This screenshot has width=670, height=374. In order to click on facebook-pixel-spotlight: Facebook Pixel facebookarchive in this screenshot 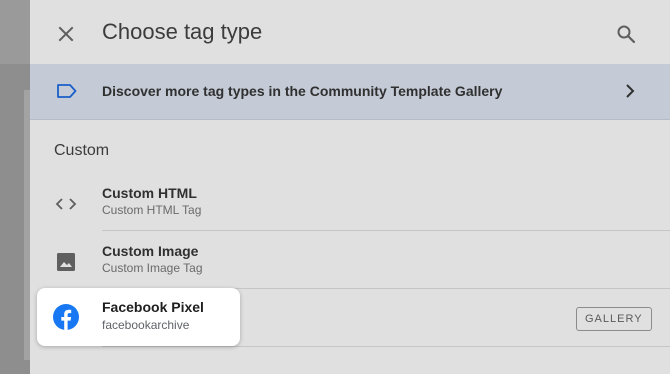, I will do `click(138, 317)`.